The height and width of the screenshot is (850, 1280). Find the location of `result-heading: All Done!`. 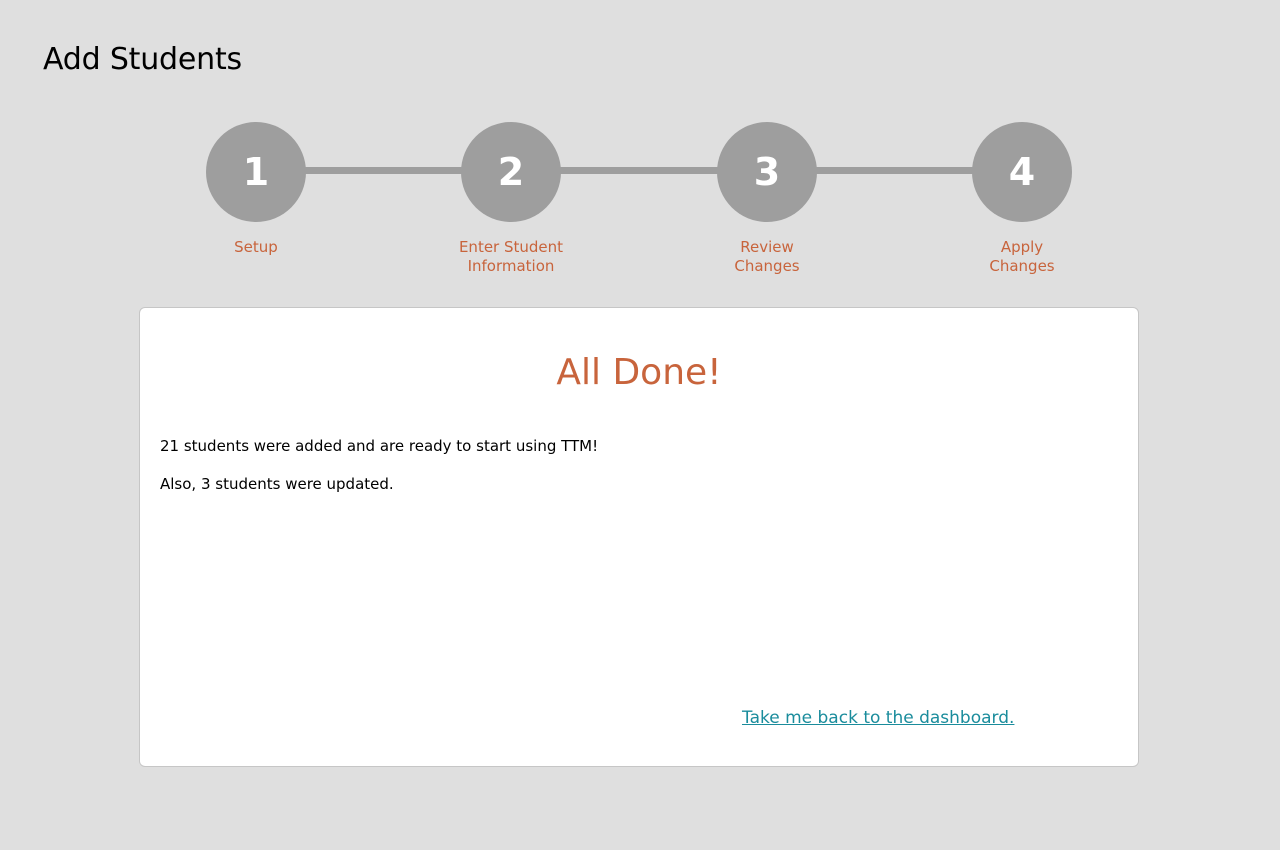

result-heading: All Done! is located at coordinates (639, 372).